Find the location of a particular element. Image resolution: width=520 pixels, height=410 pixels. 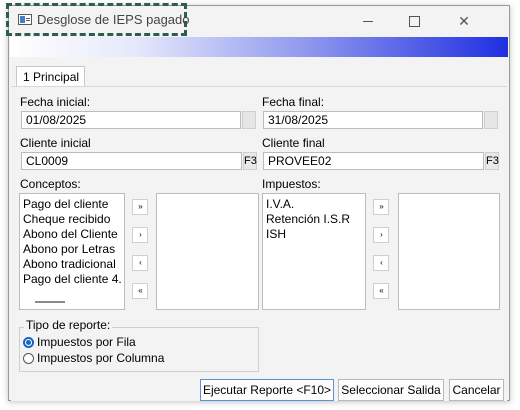

impuestos-add-all-button: » is located at coordinates (381, 207).